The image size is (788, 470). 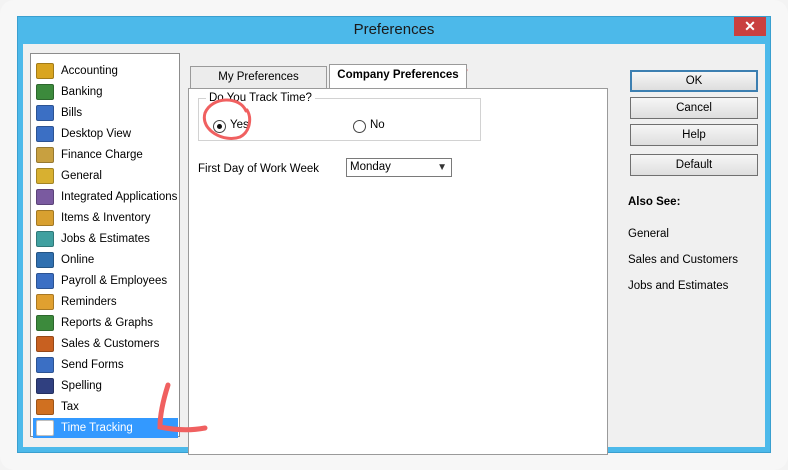 I want to click on radio-button-yes, so click(x=219, y=126).